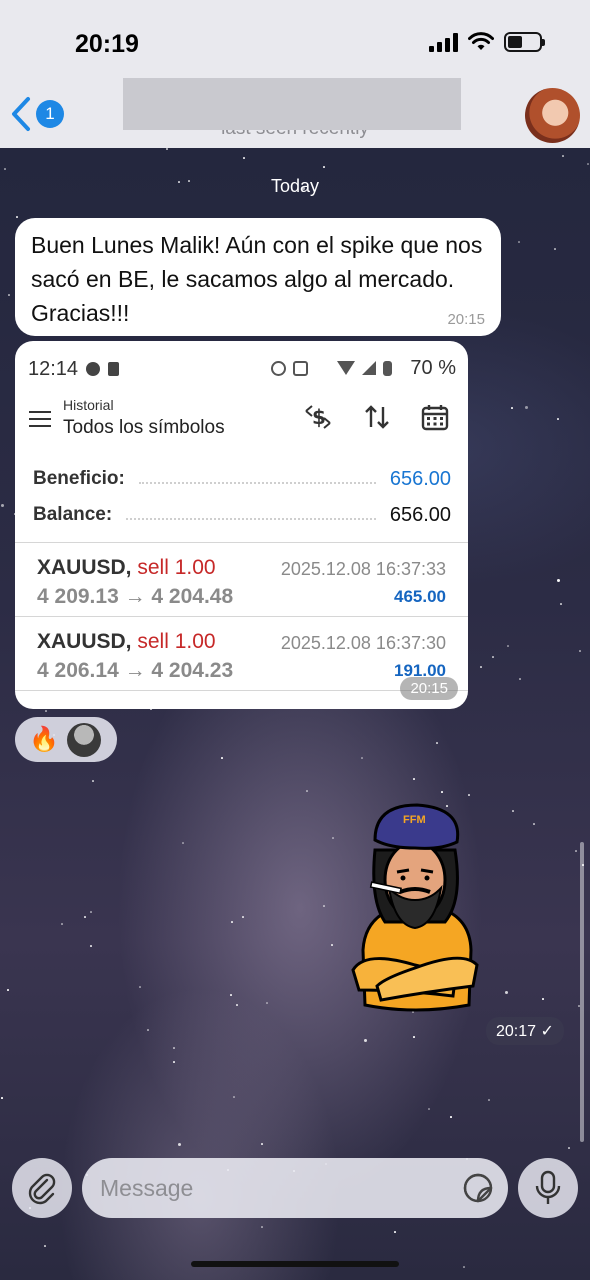 The height and width of the screenshot is (1280, 590). I want to click on sticker-picker-icon, so click(478, 1188).